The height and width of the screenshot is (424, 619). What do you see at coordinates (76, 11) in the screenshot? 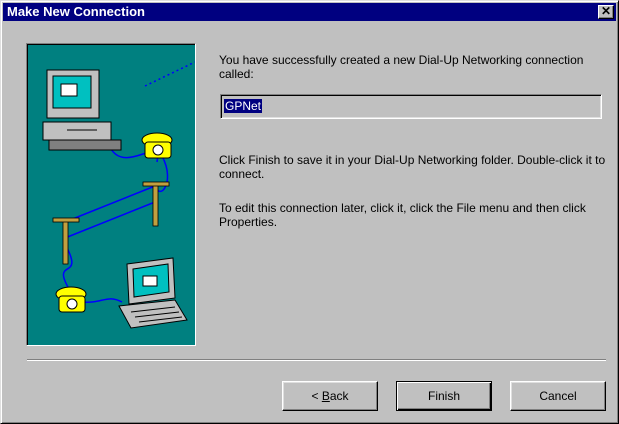
I see `window-title: Make New Connection` at bounding box center [76, 11].